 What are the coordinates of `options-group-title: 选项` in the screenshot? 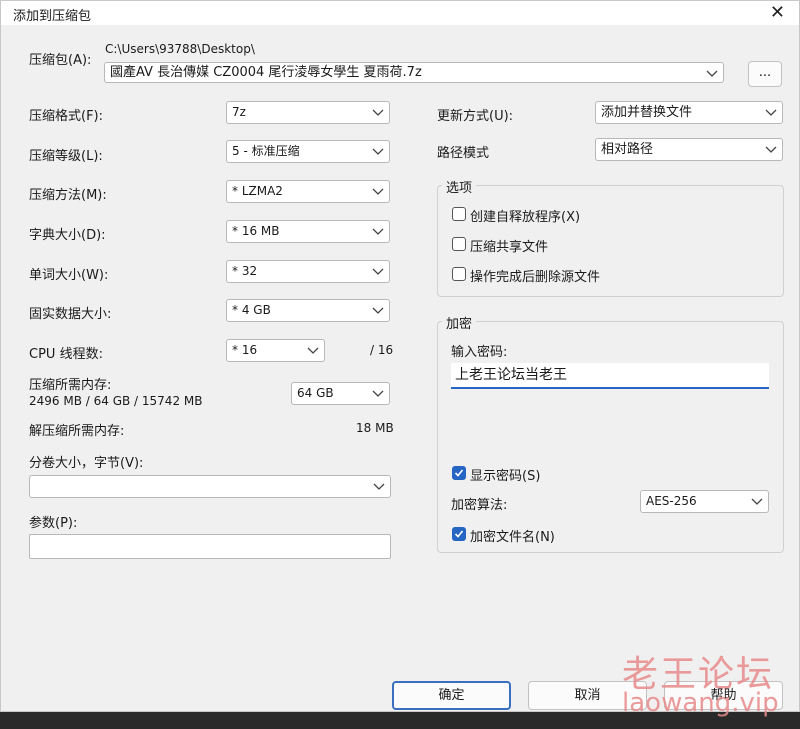 It's located at (459, 186).